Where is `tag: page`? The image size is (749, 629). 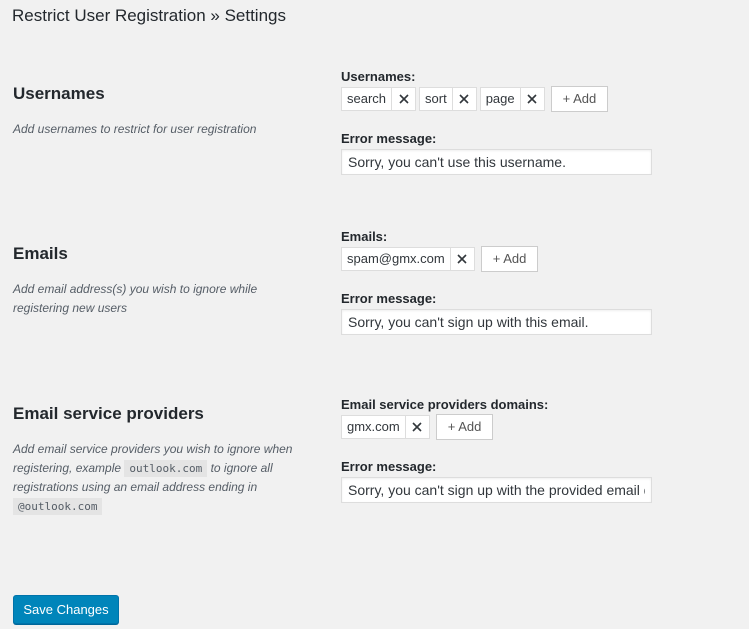 tag: page is located at coordinates (512, 99).